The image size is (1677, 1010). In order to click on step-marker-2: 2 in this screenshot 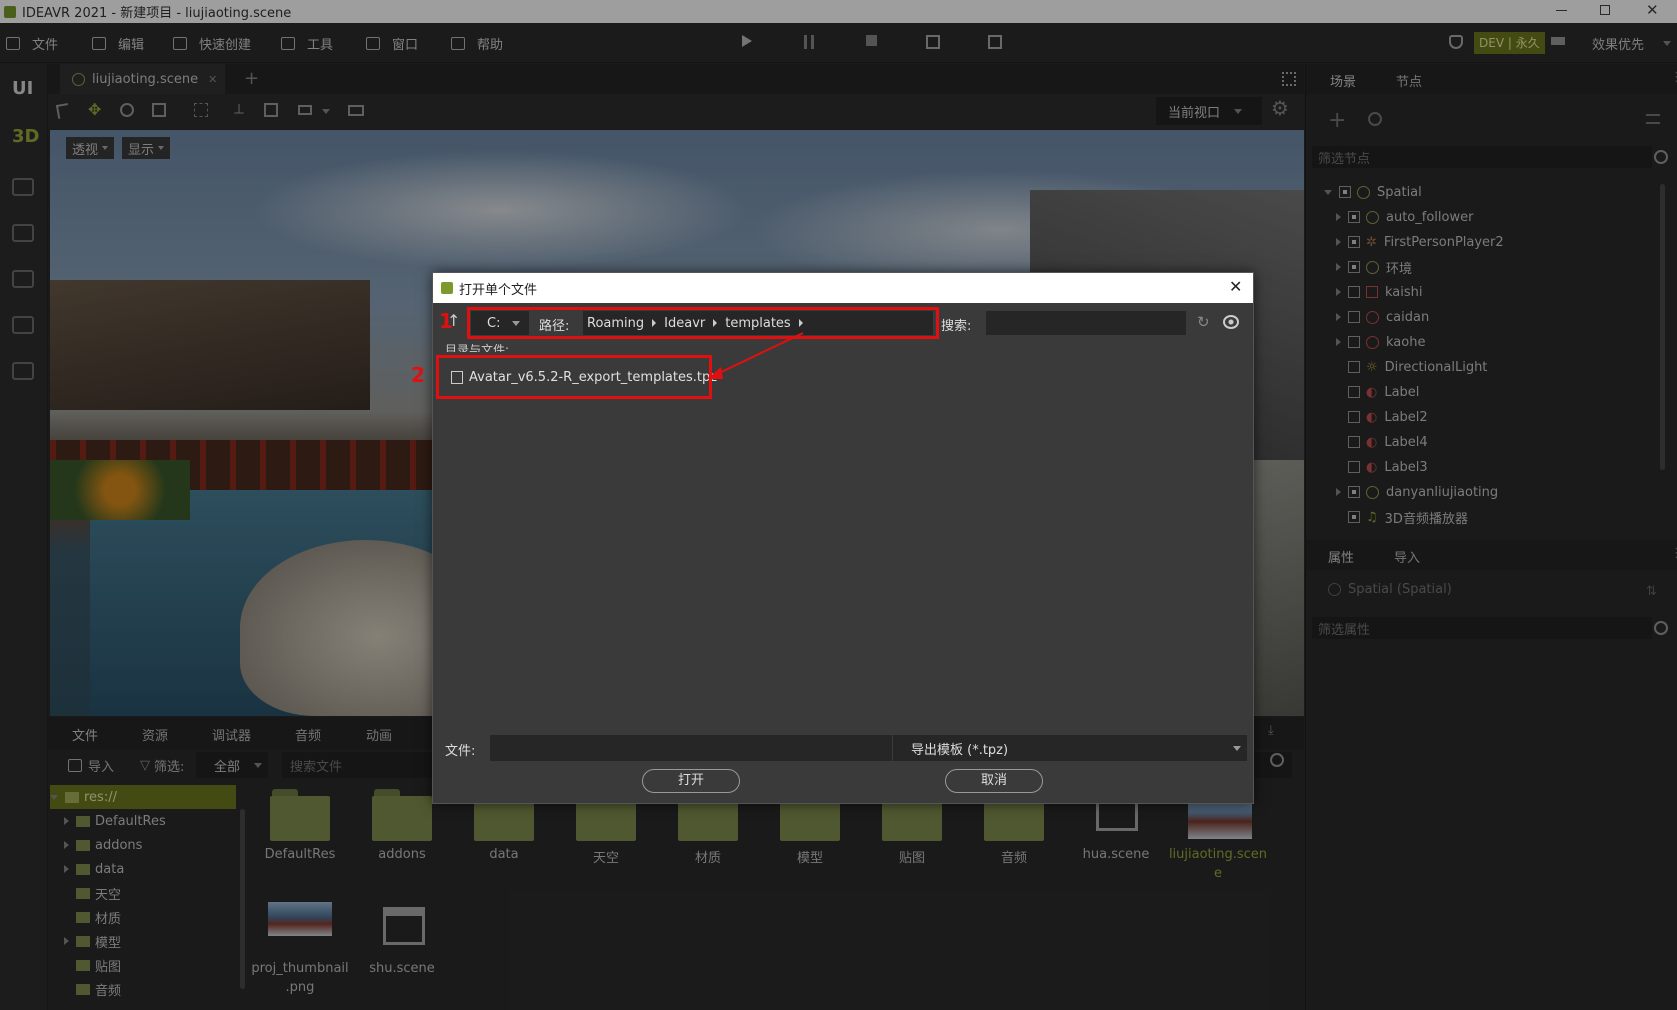, I will do `click(418, 375)`.